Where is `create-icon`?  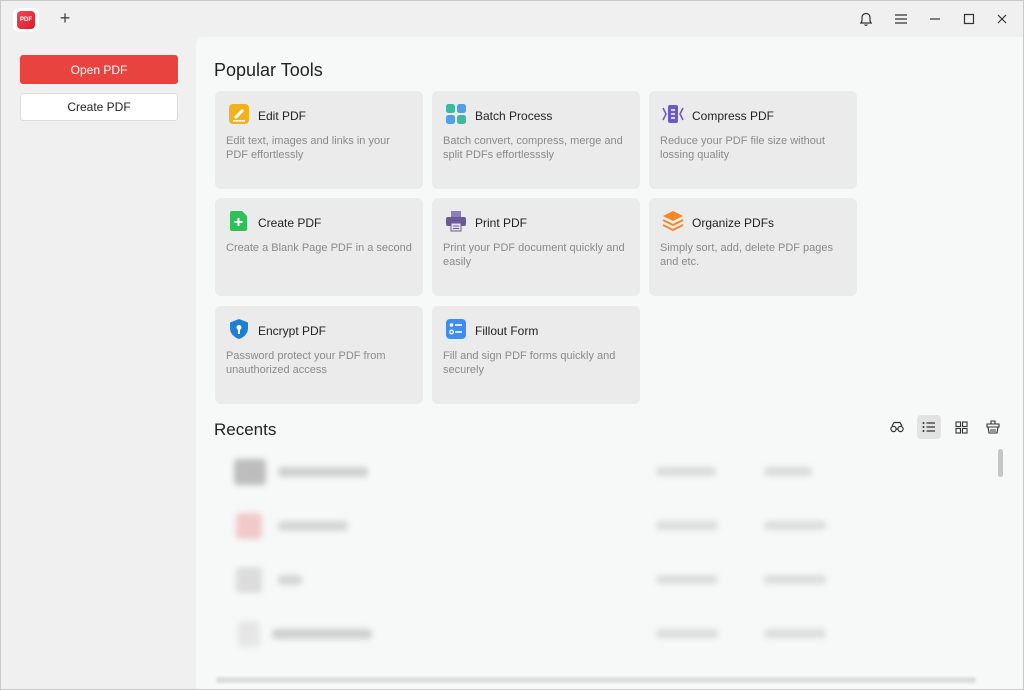
create-icon is located at coordinates (239, 221).